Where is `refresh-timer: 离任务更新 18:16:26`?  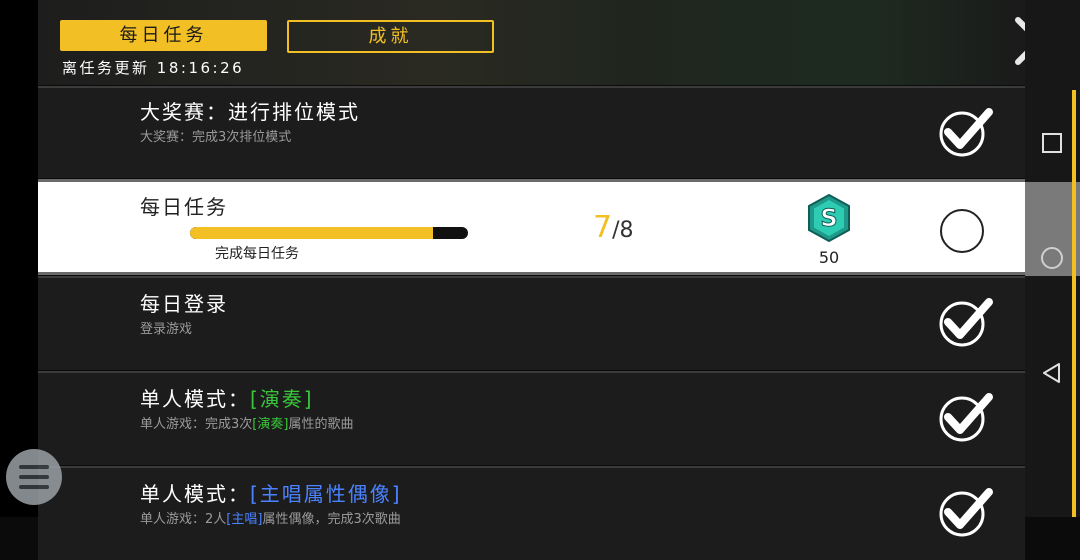 refresh-timer: 离任务更新 18:16:26 is located at coordinates (153, 67).